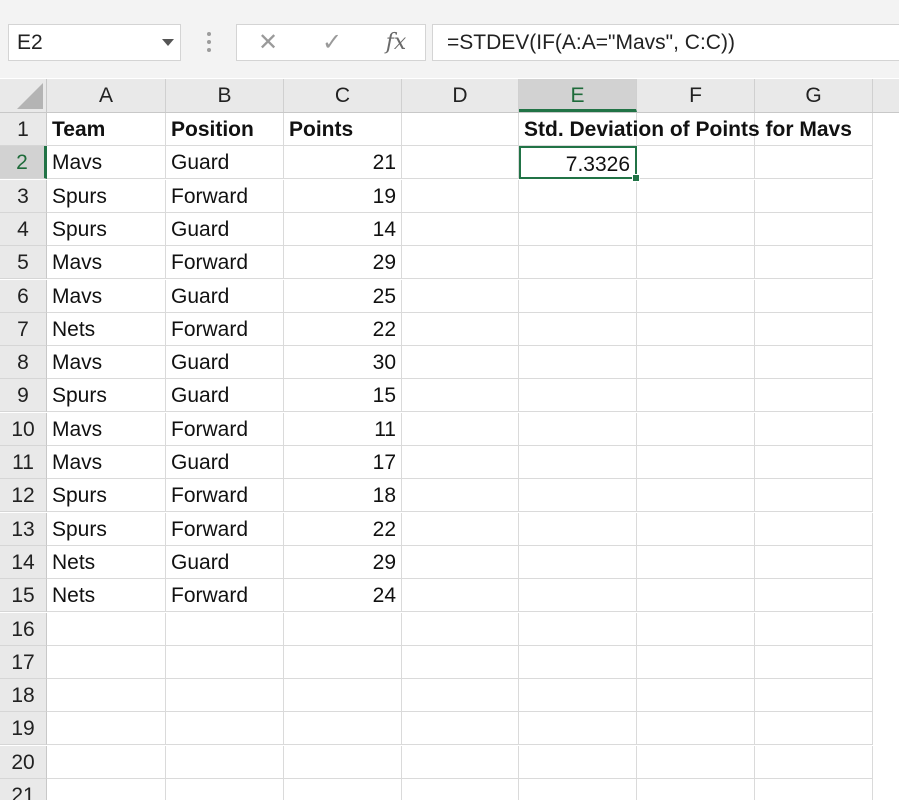 This screenshot has width=899, height=800. I want to click on cell-e18, so click(578, 696).